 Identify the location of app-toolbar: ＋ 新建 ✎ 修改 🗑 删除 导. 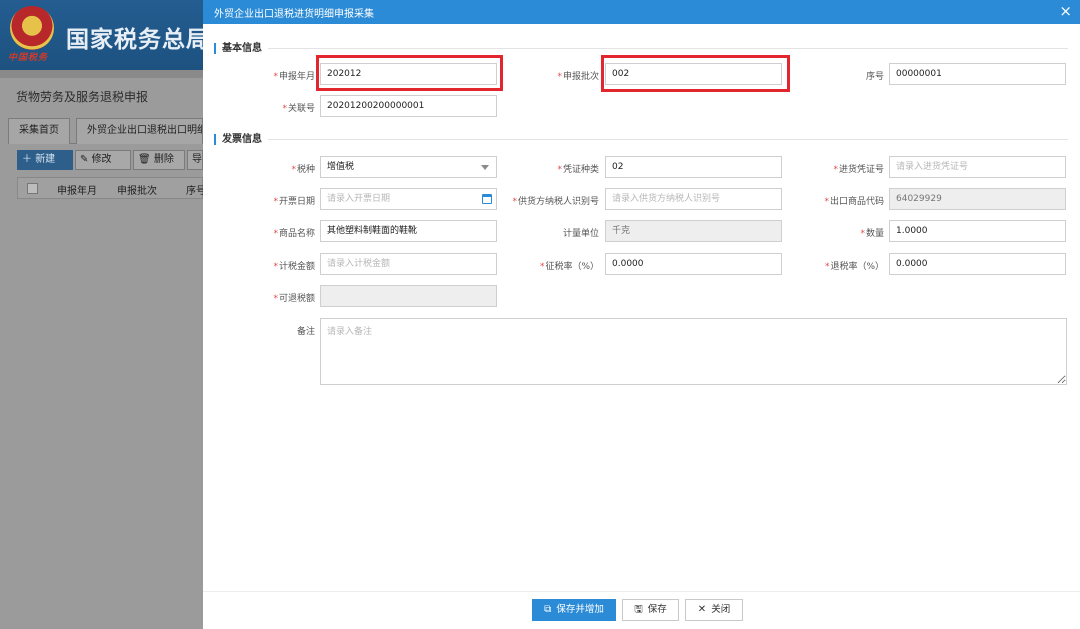
(110, 160).